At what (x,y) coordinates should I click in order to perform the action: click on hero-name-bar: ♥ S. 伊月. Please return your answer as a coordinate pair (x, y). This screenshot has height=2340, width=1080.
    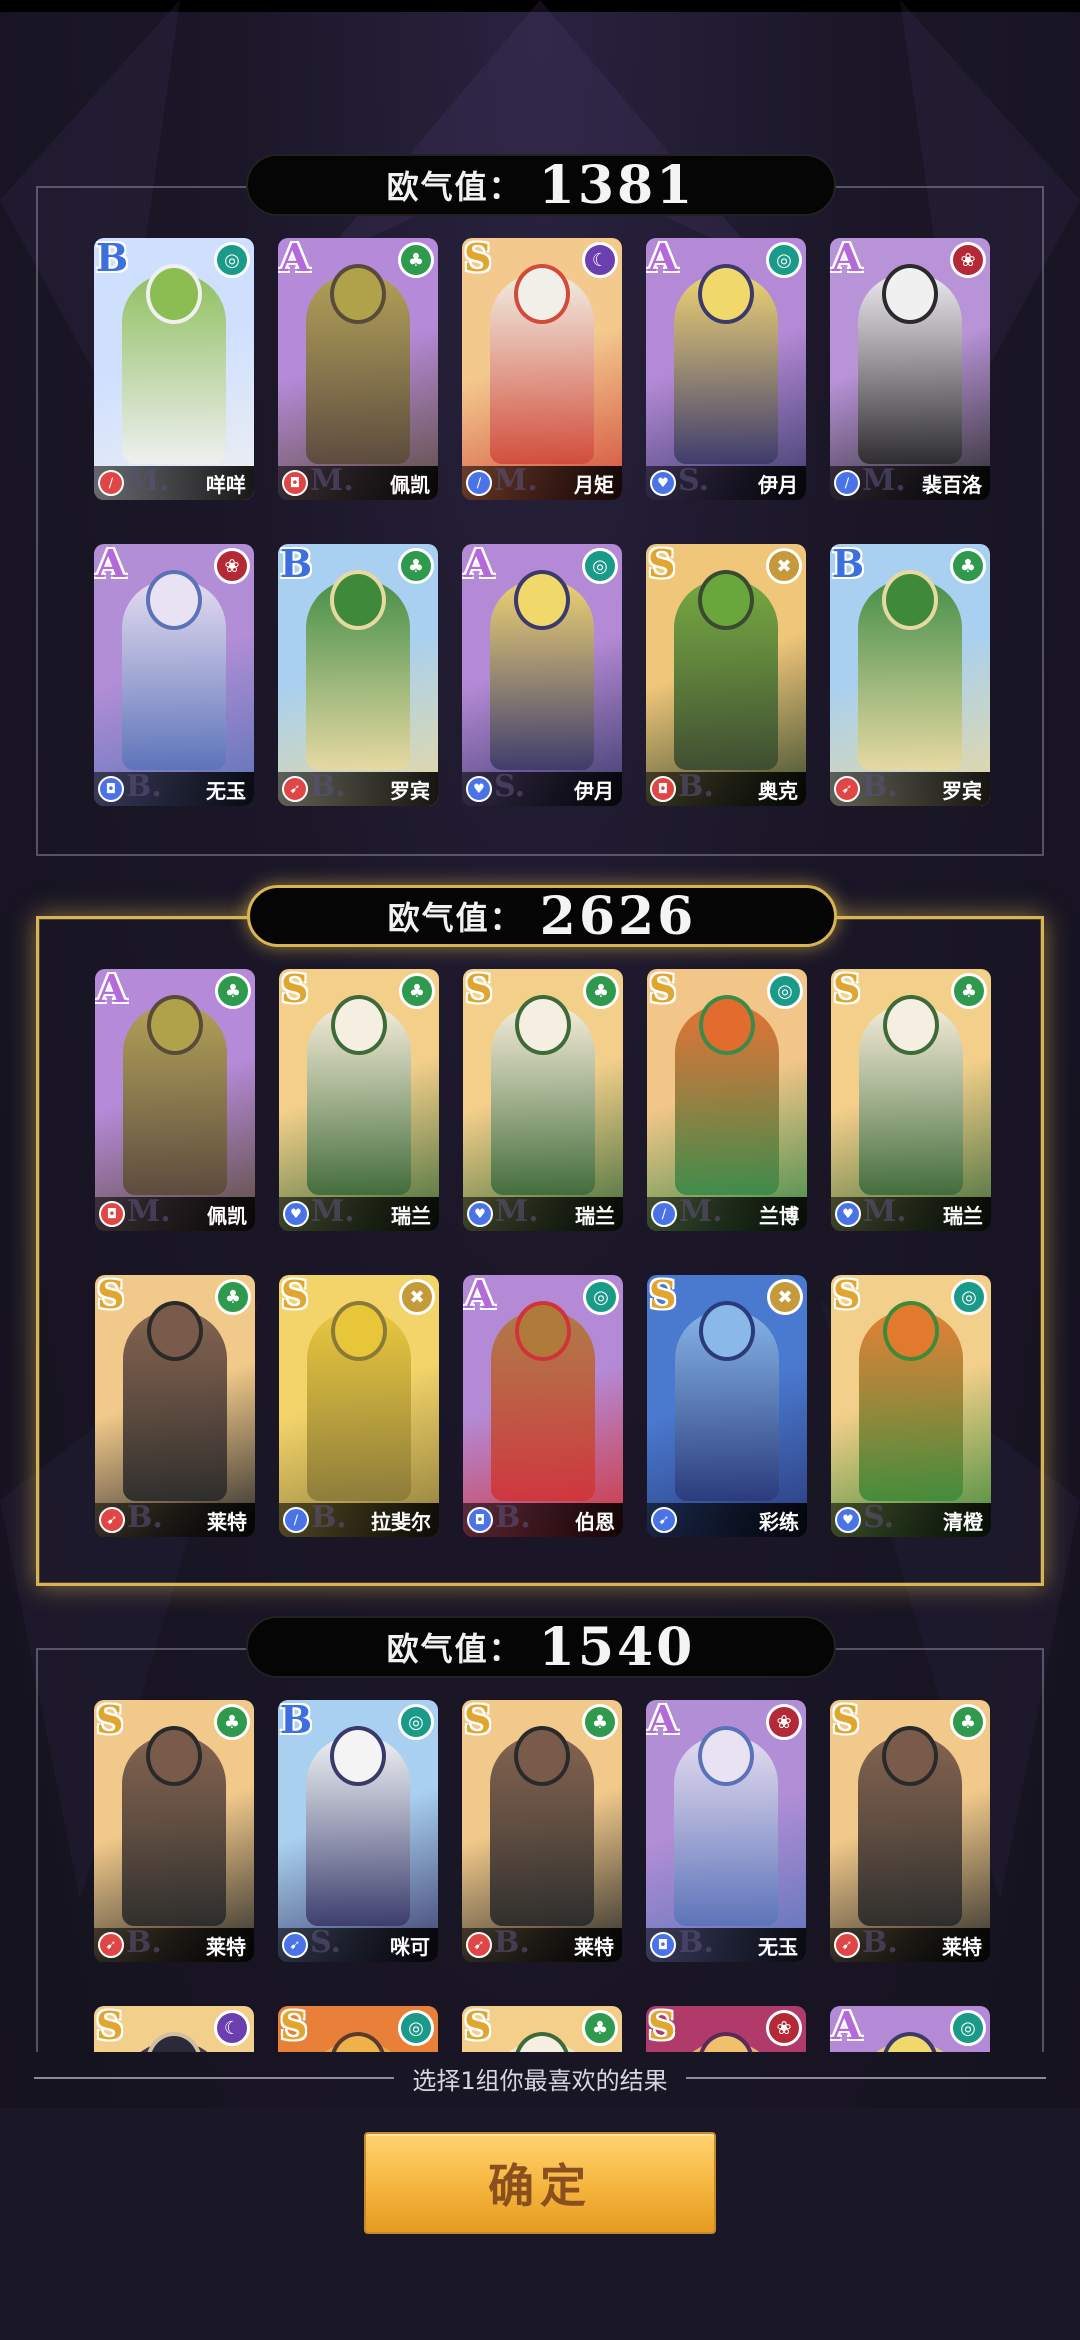
    Looking at the image, I should click on (726, 481).